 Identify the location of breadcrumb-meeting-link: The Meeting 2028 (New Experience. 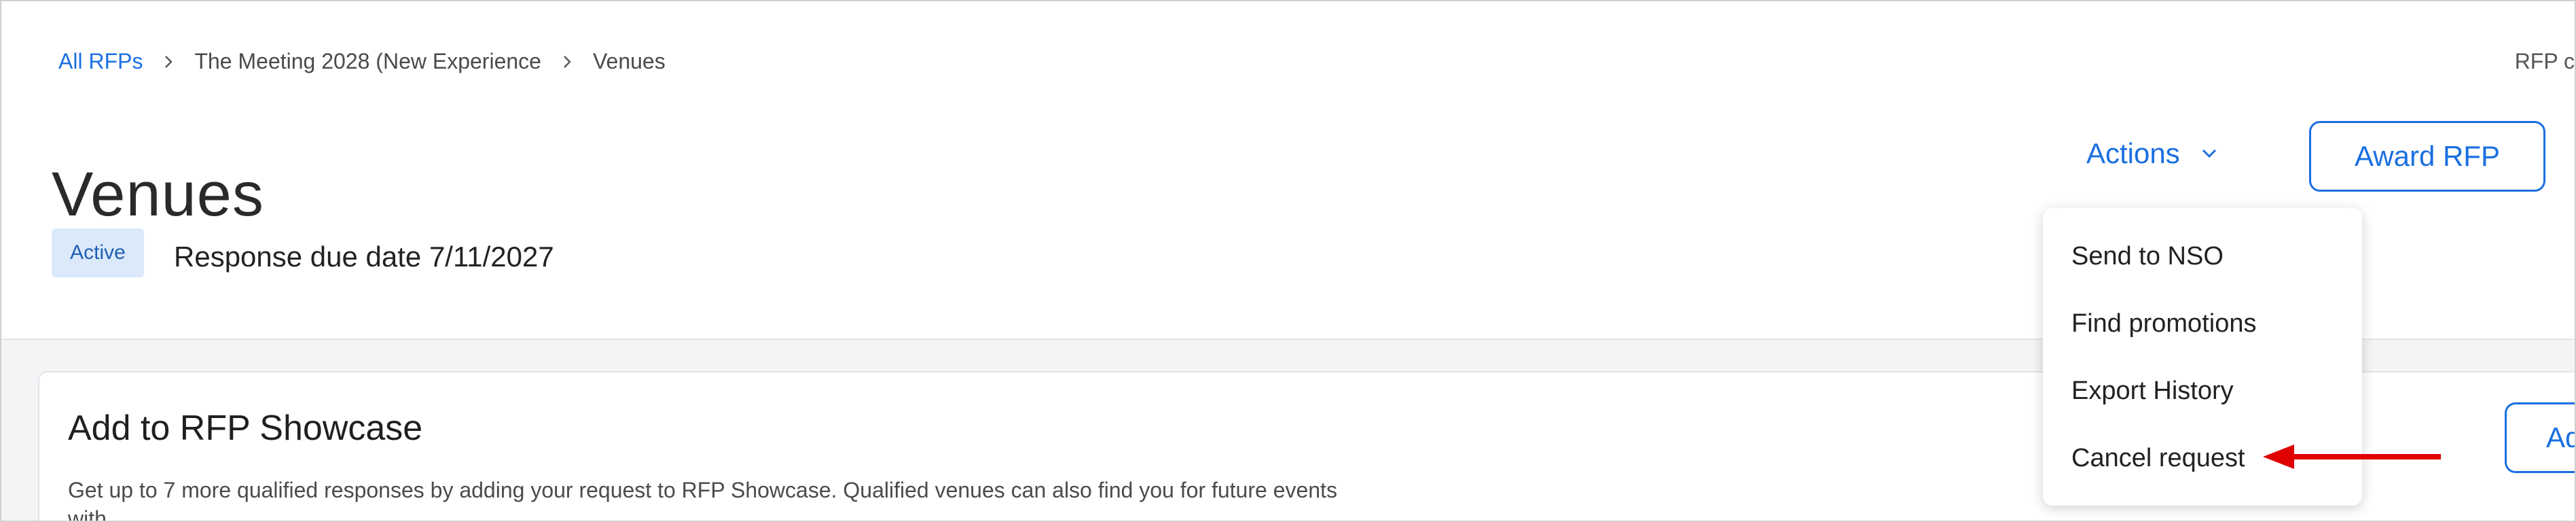
(367, 61).